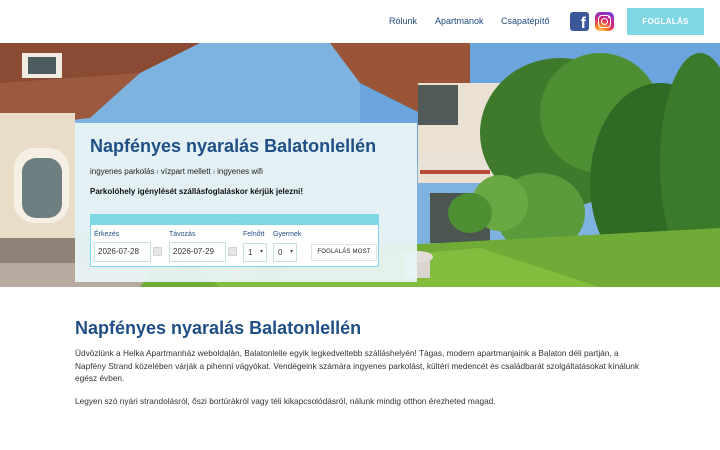 The height and width of the screenshot is (450, 720). Describe the element at coordinates (250, 252) in the screenshot. I see `adults-value: 1` at that location.